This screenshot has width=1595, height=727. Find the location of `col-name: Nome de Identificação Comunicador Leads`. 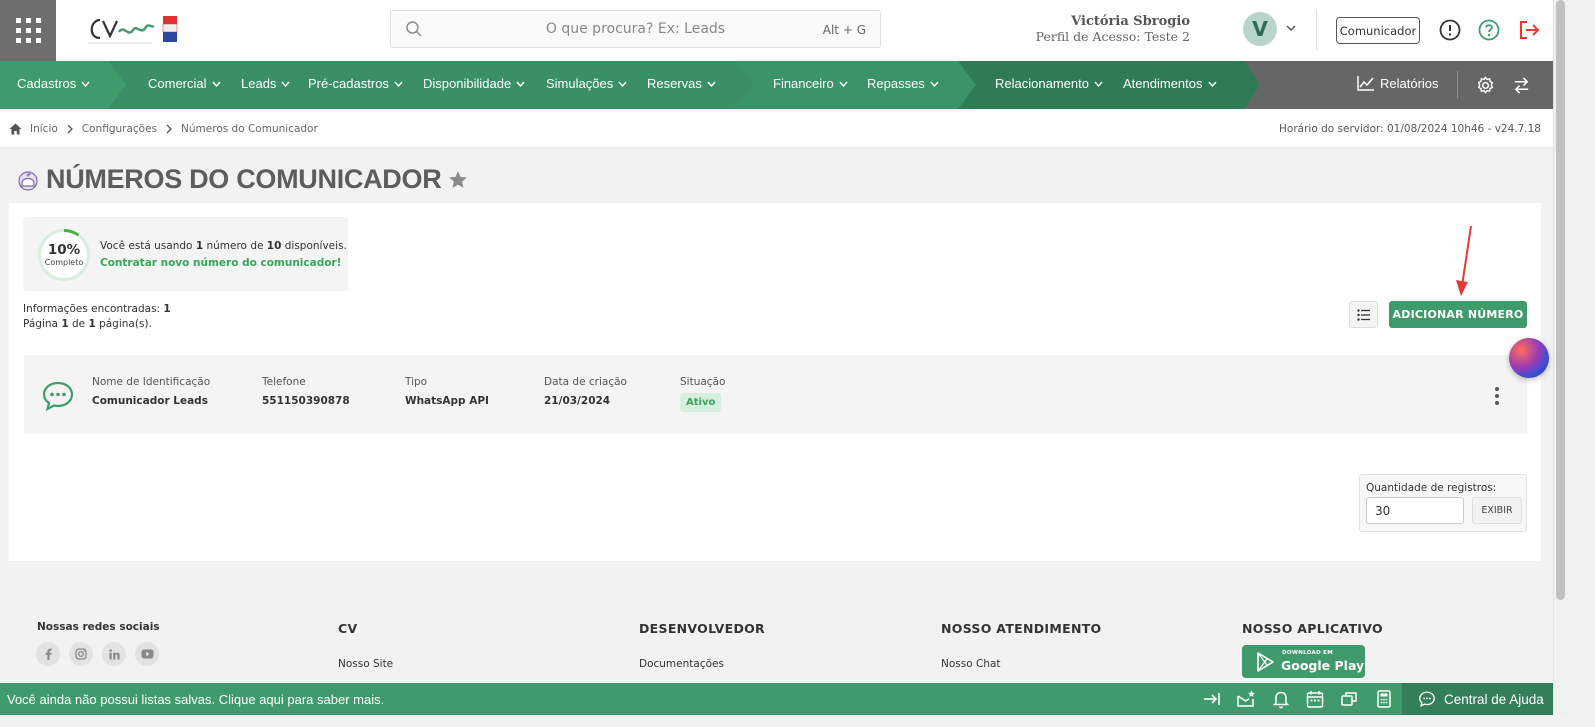

col-name: Nome de Identificação Comunicador Leads is located at coordinates (151, 391).